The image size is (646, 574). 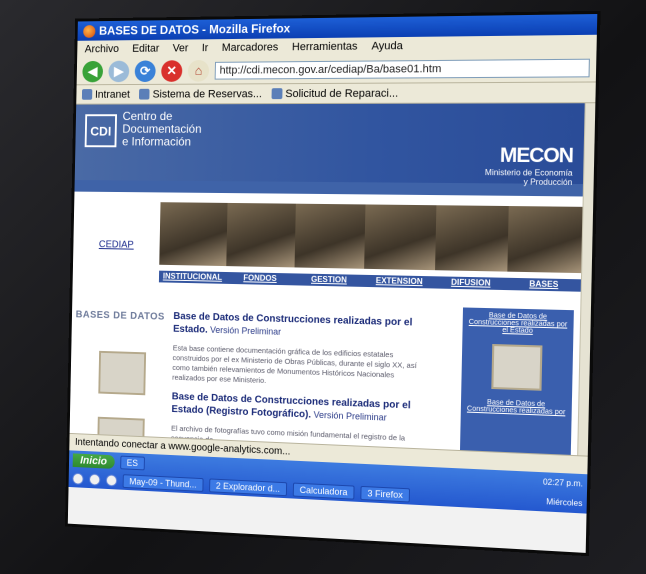 I want to click on nav-label: INSTITUCIONAL, so click(x=192, y=277).